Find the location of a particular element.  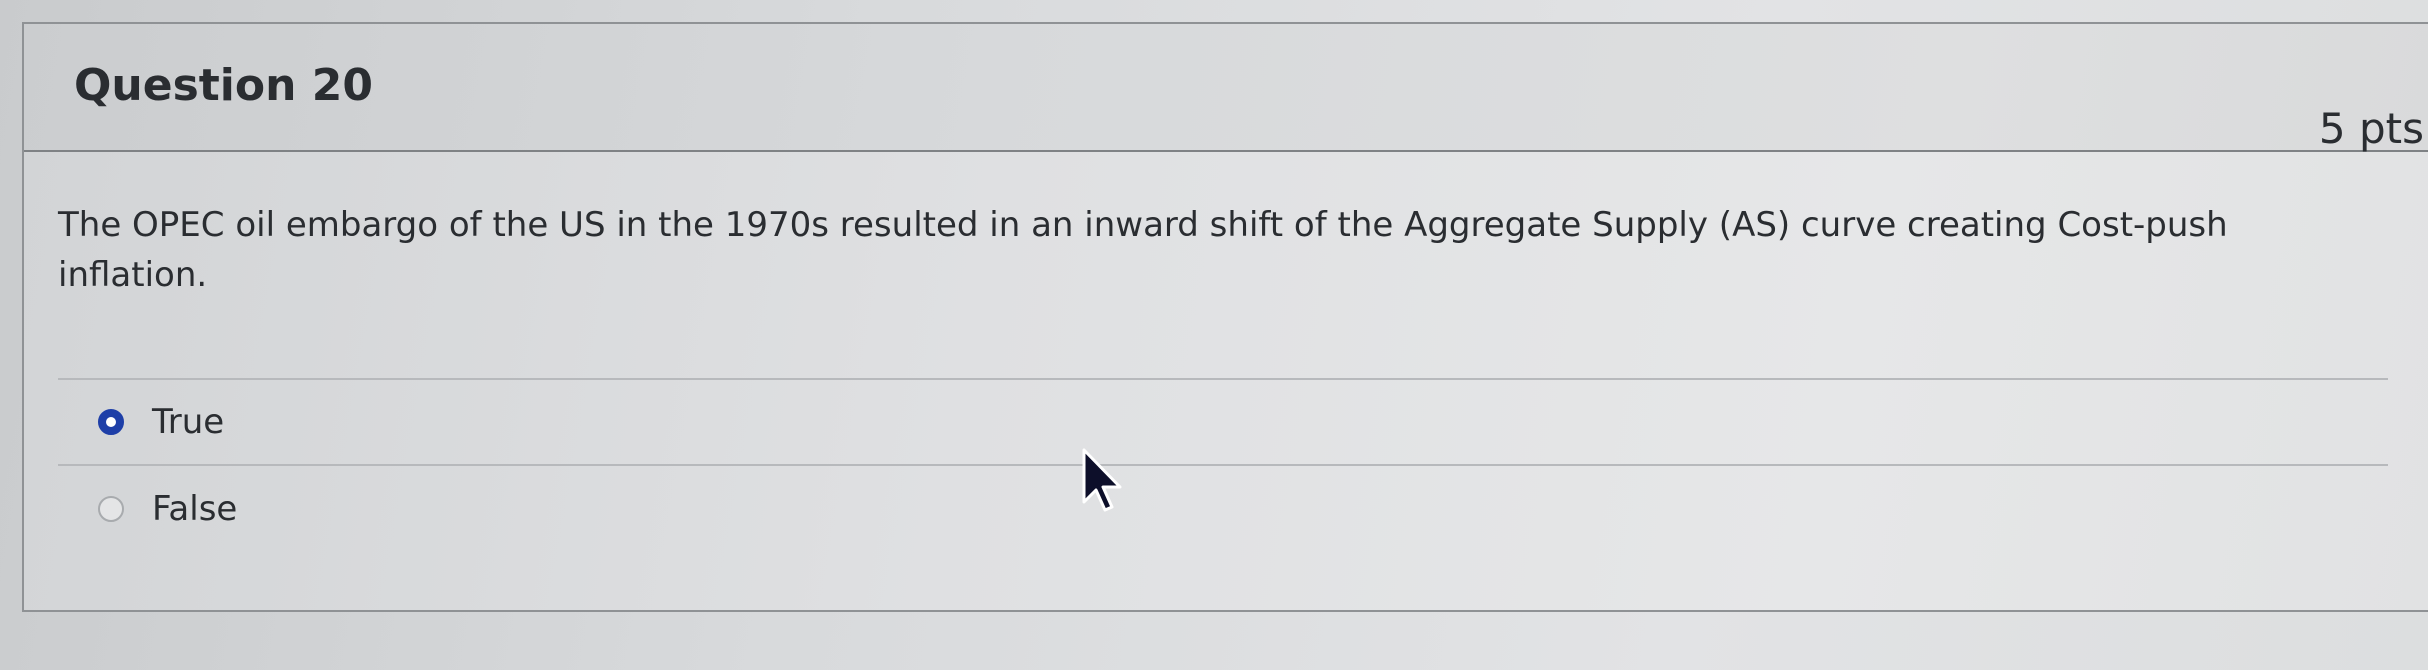

question-title: Question 20 is located at coordinates (223, 85).